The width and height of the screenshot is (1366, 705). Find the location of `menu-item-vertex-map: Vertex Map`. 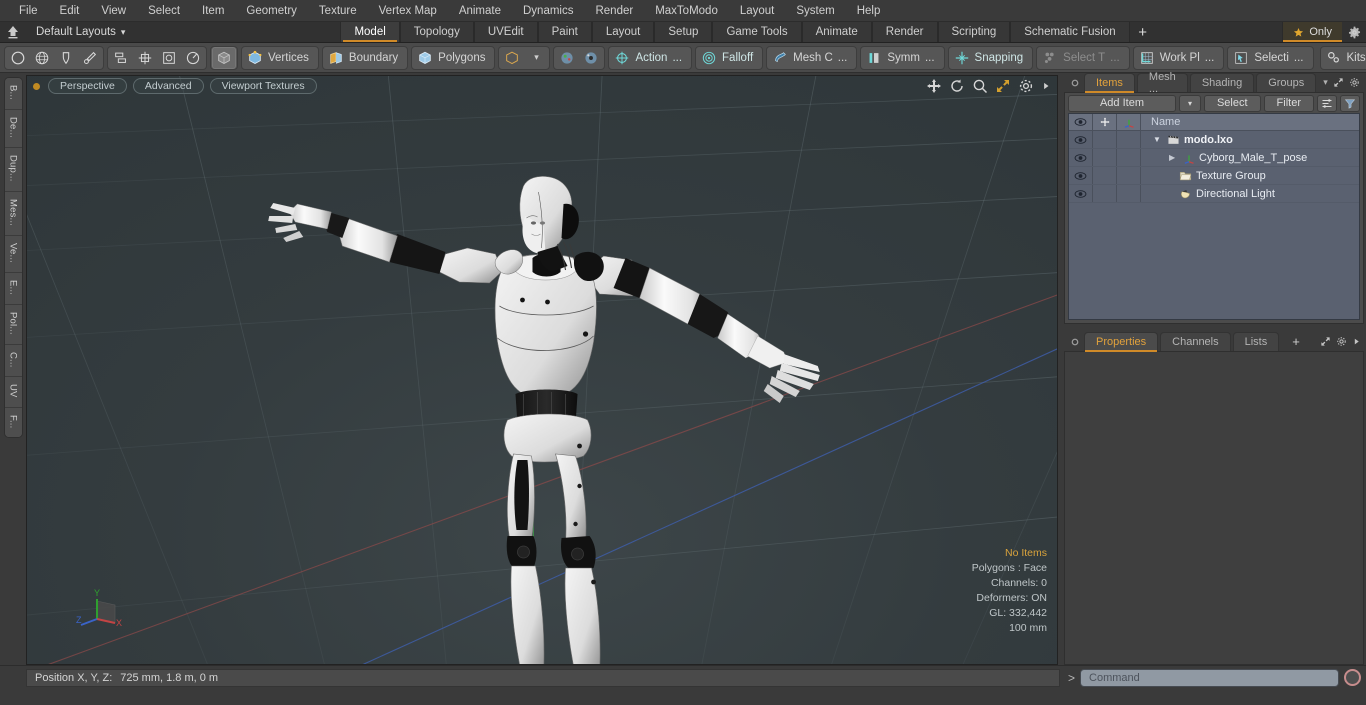

menu-item-vertex-map: Vertex Map is located at coordinates (408, 11).